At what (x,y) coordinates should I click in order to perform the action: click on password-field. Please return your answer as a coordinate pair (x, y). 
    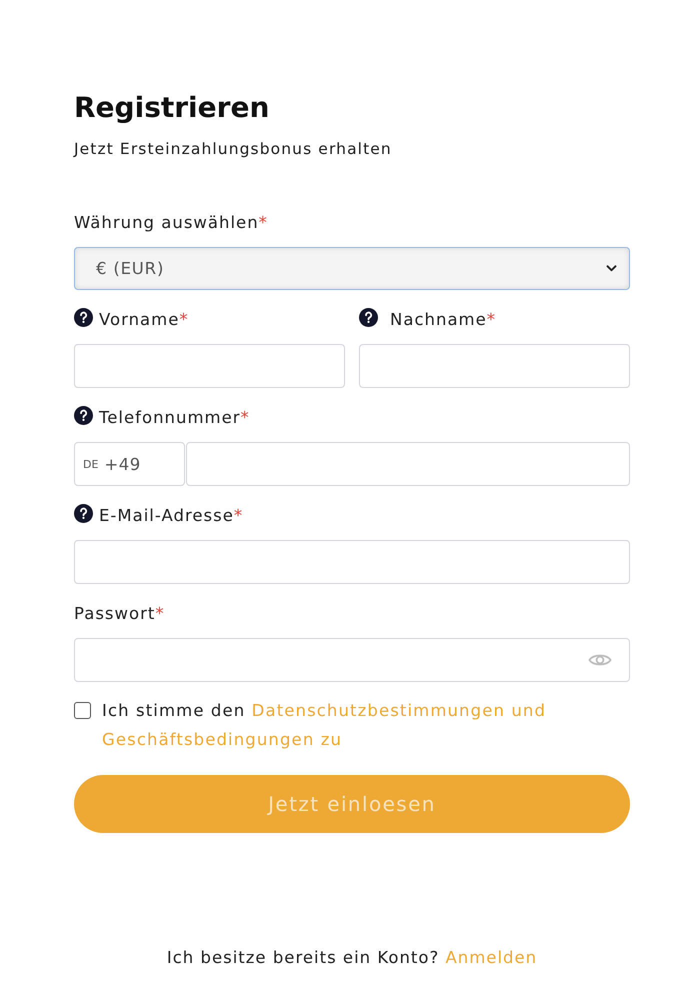
    Looking at the image, I should click on (352, 660).